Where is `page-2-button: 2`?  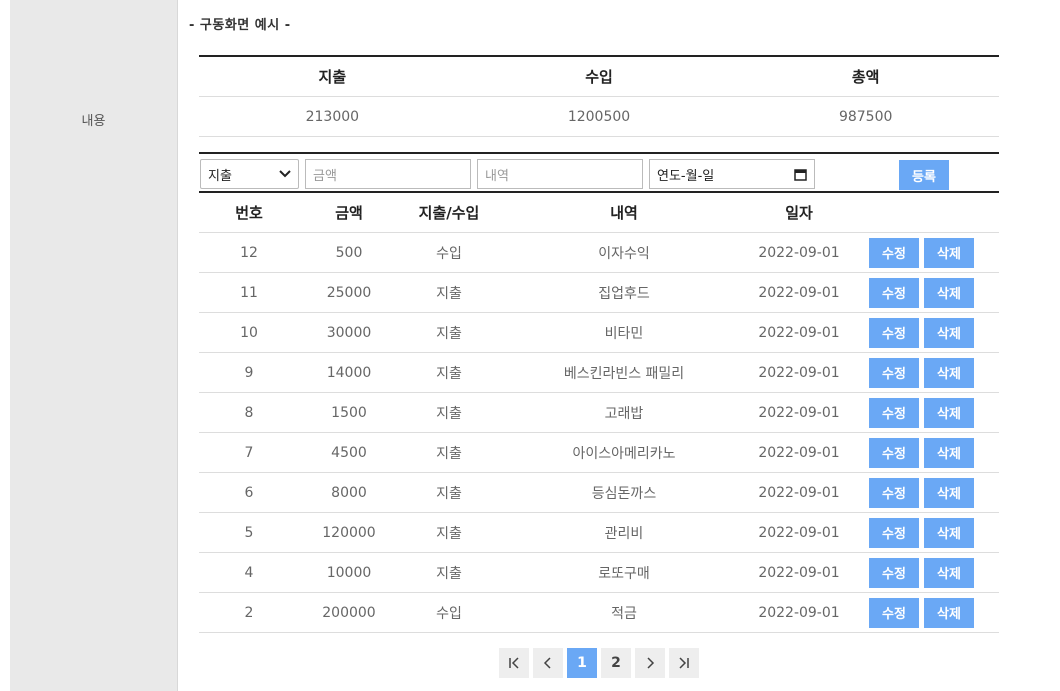
page-2-button: 2 is located at coordinates (616, 663).